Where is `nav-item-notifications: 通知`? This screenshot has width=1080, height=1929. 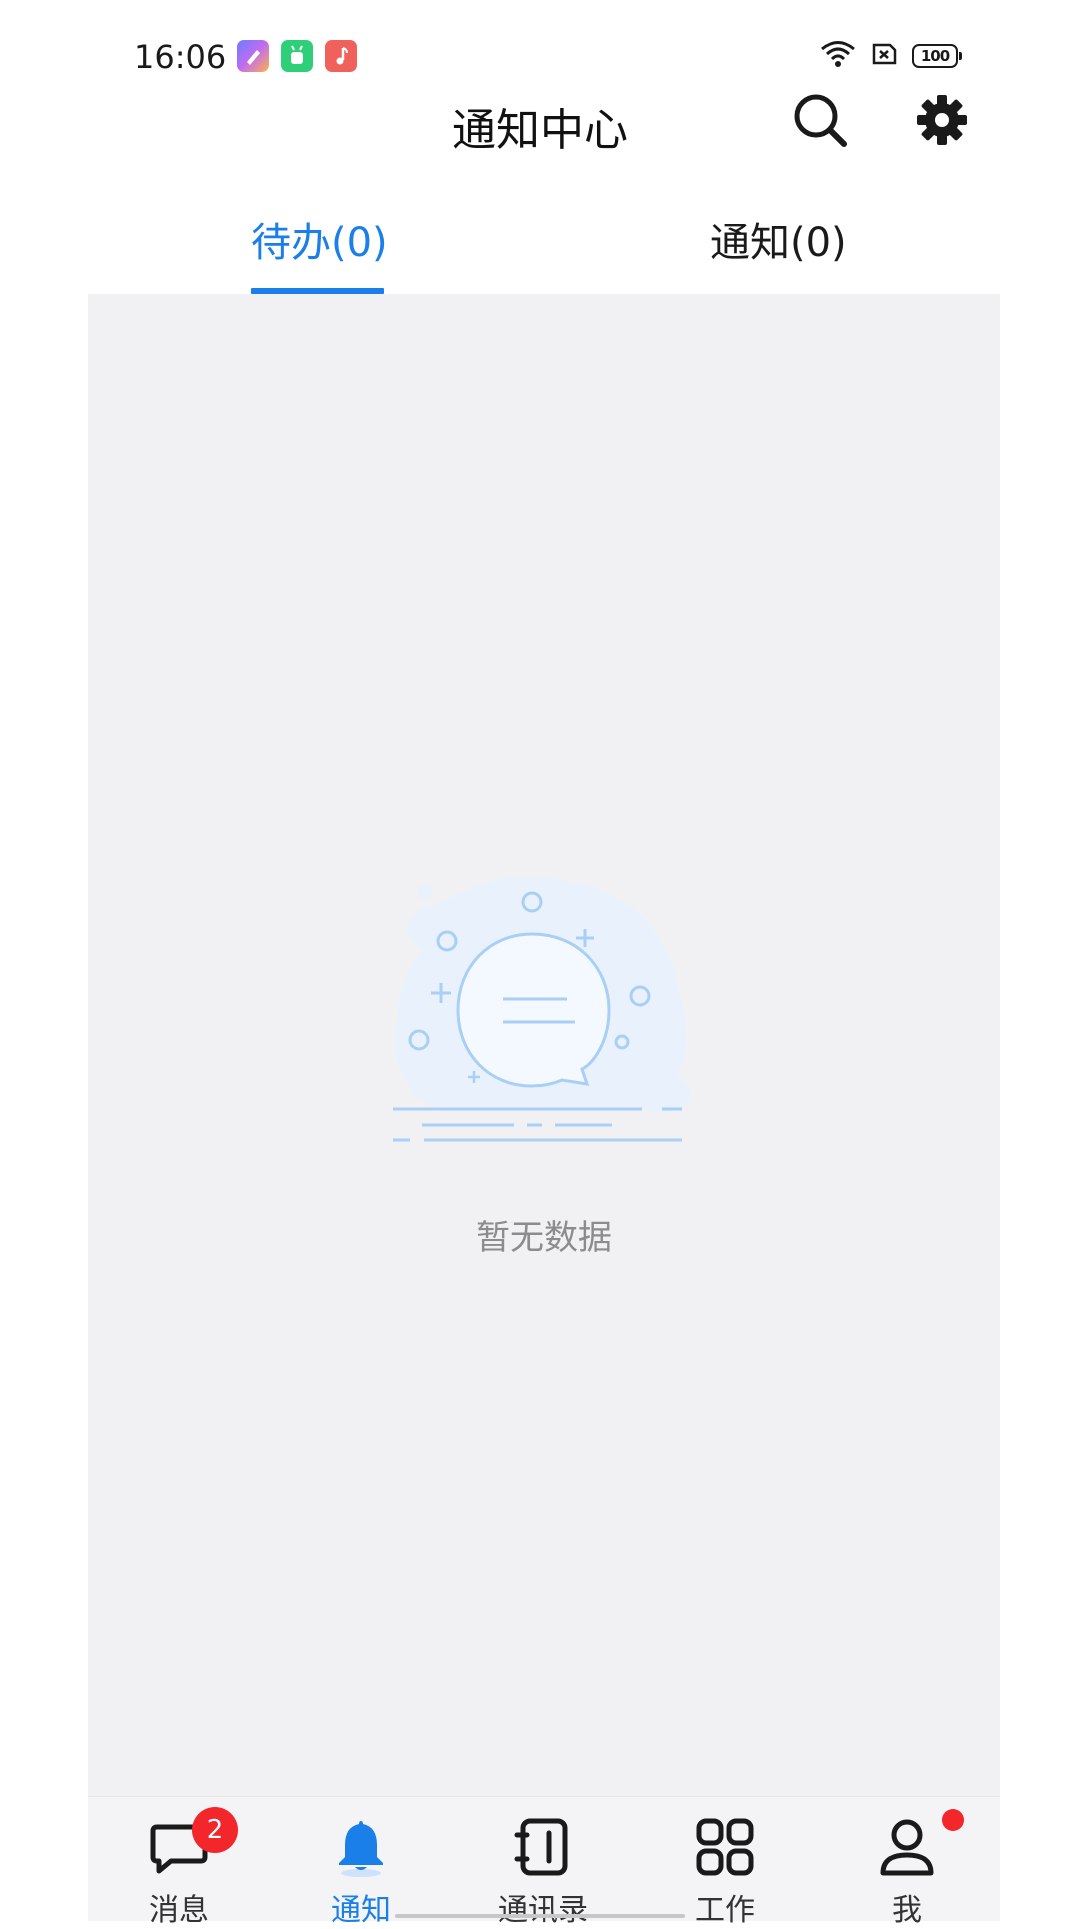
nav-item-notifications: 通知 is located at coordinates (361, 1862).